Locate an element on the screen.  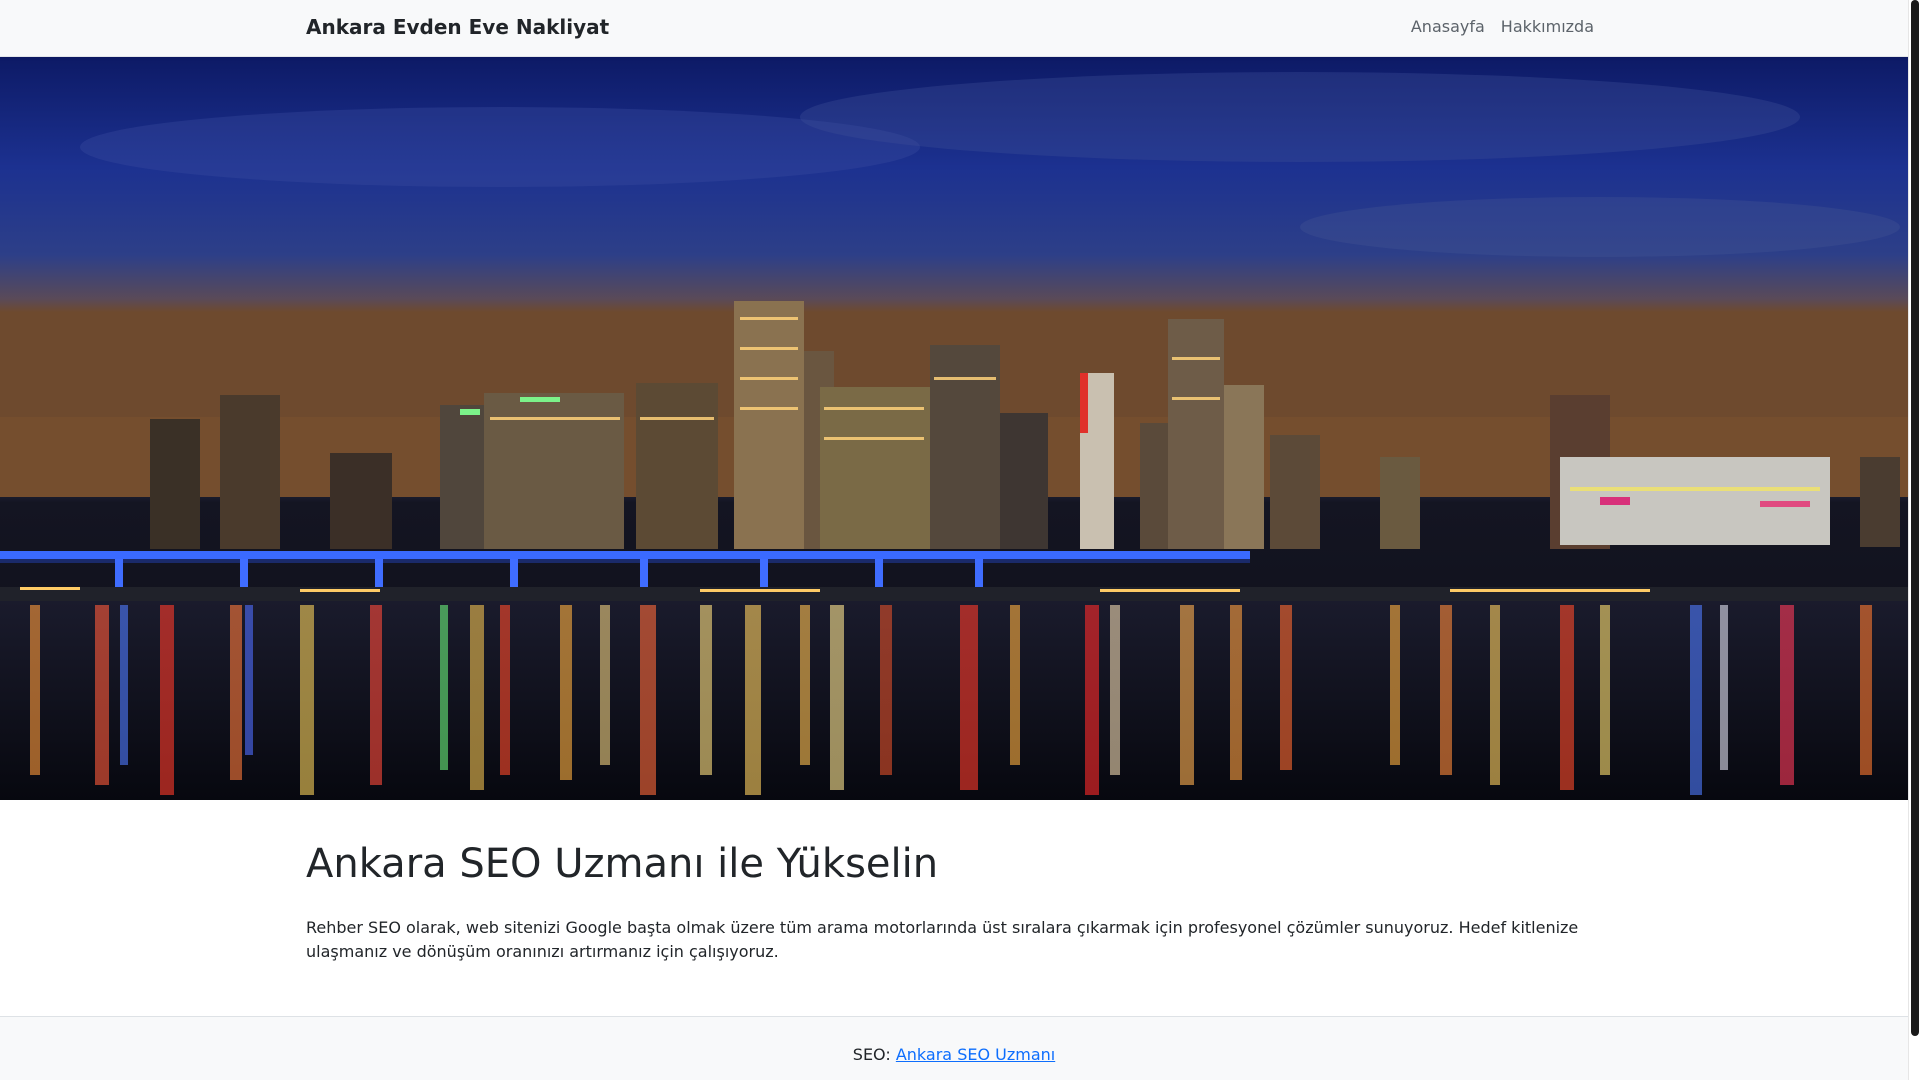
scrollbar-thumb is located at coordinates (1915, 518).